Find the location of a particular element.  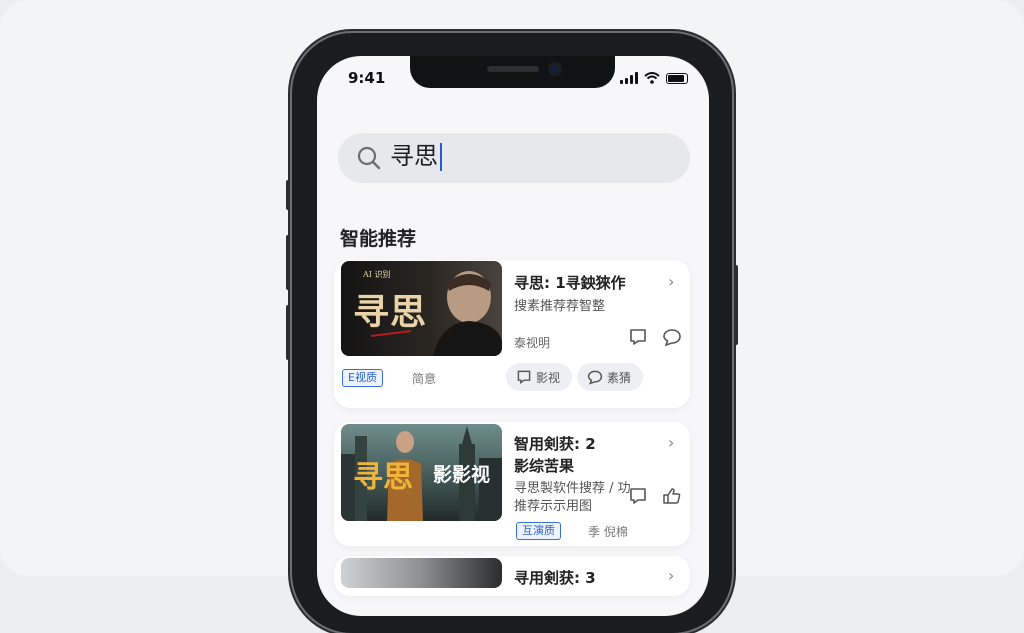

card-2-tag: 互演质 is located at coordinates (538, 531).